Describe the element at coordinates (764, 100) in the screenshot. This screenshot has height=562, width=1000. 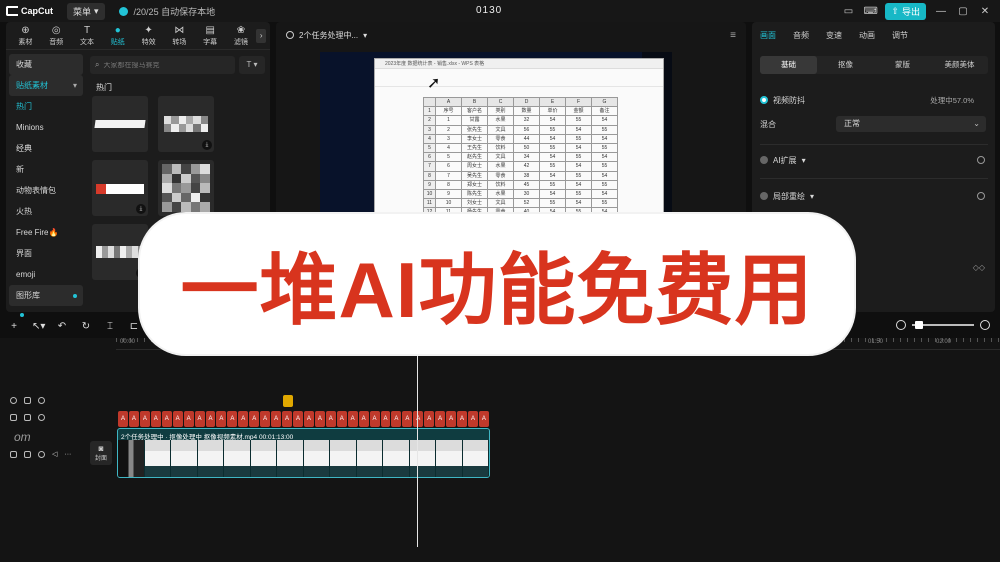
I see `stabilize-toggle` at that location.